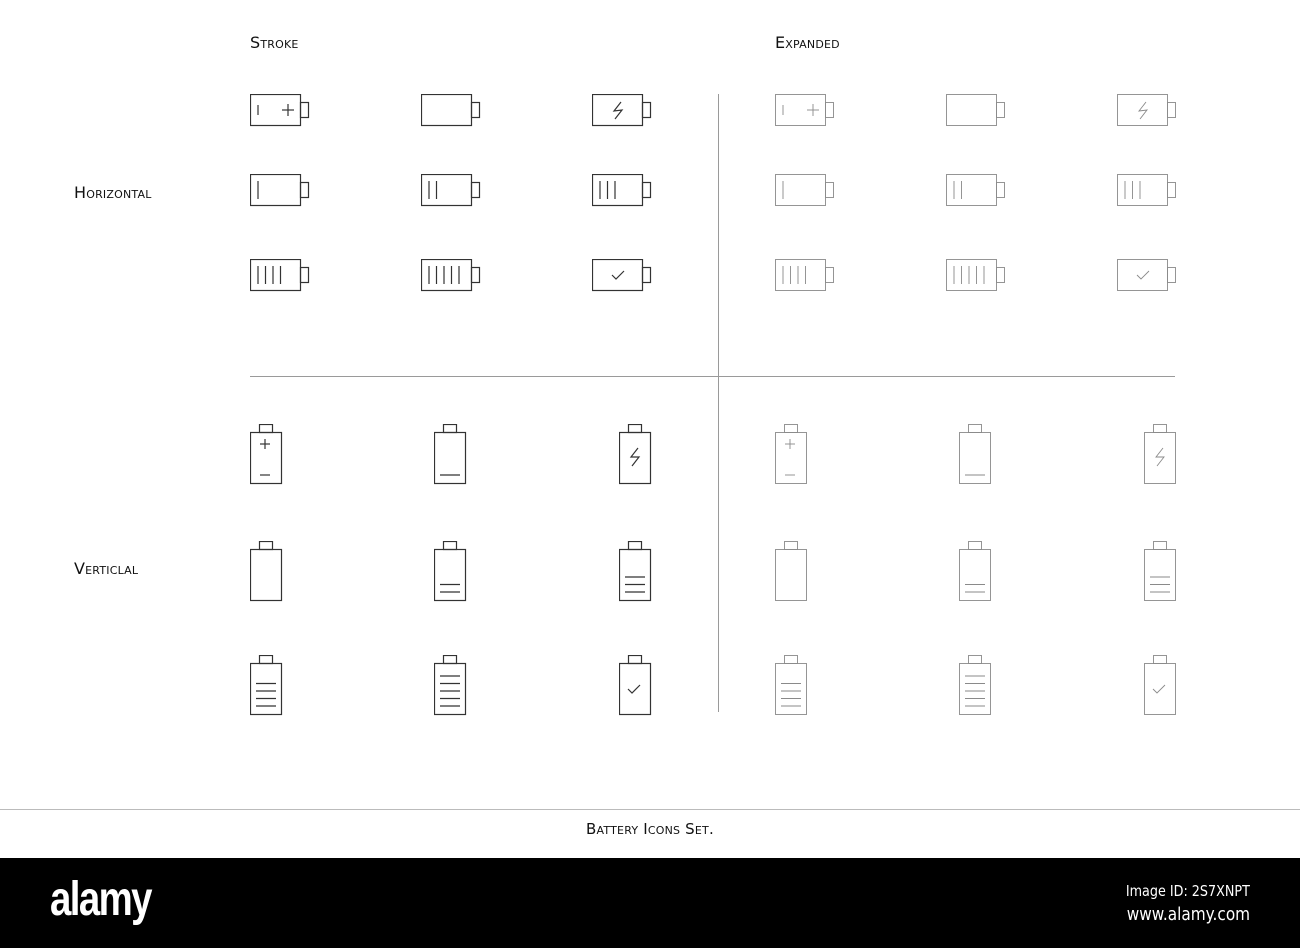  Describe the element at coordinates (804, 189) in the screenshot. I see `battery-horizontal-level-1-expanded-icon` at that location.